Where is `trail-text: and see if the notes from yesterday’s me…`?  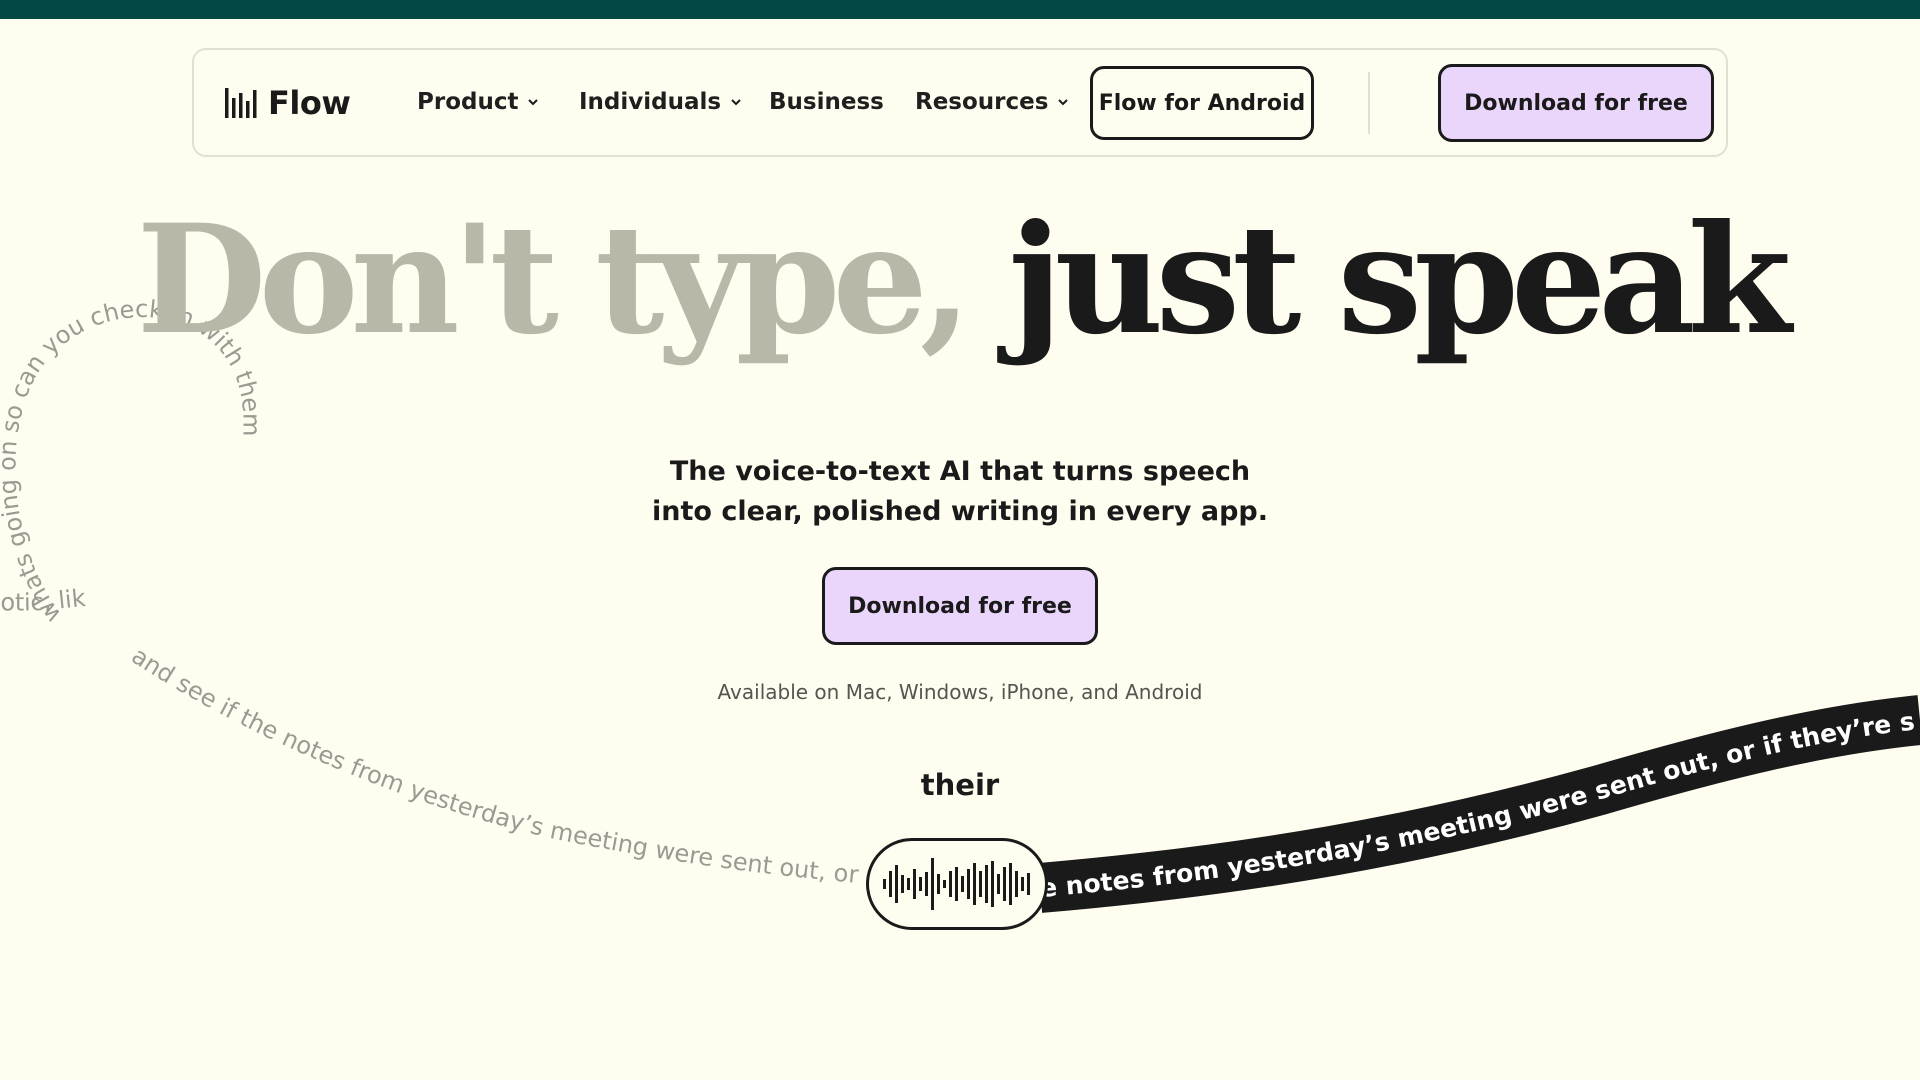
trail-text: and see if the notes from yesterday’s me… is located at coordinates (493, 765).